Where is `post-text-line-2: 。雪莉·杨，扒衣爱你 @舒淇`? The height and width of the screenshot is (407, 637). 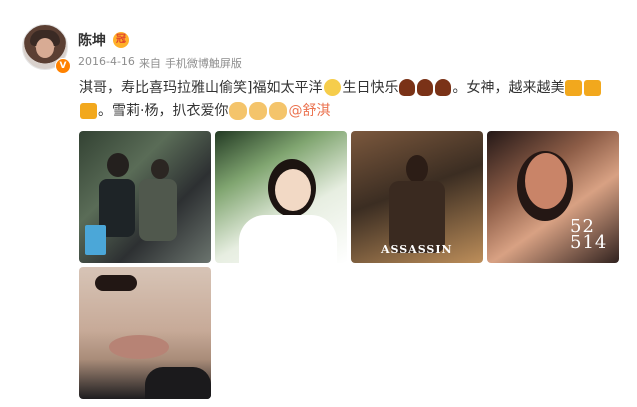 post-text-line-2: 。雪莉·杨，扒衣爱你 @舒淇 is located at coordinates (351, 110).